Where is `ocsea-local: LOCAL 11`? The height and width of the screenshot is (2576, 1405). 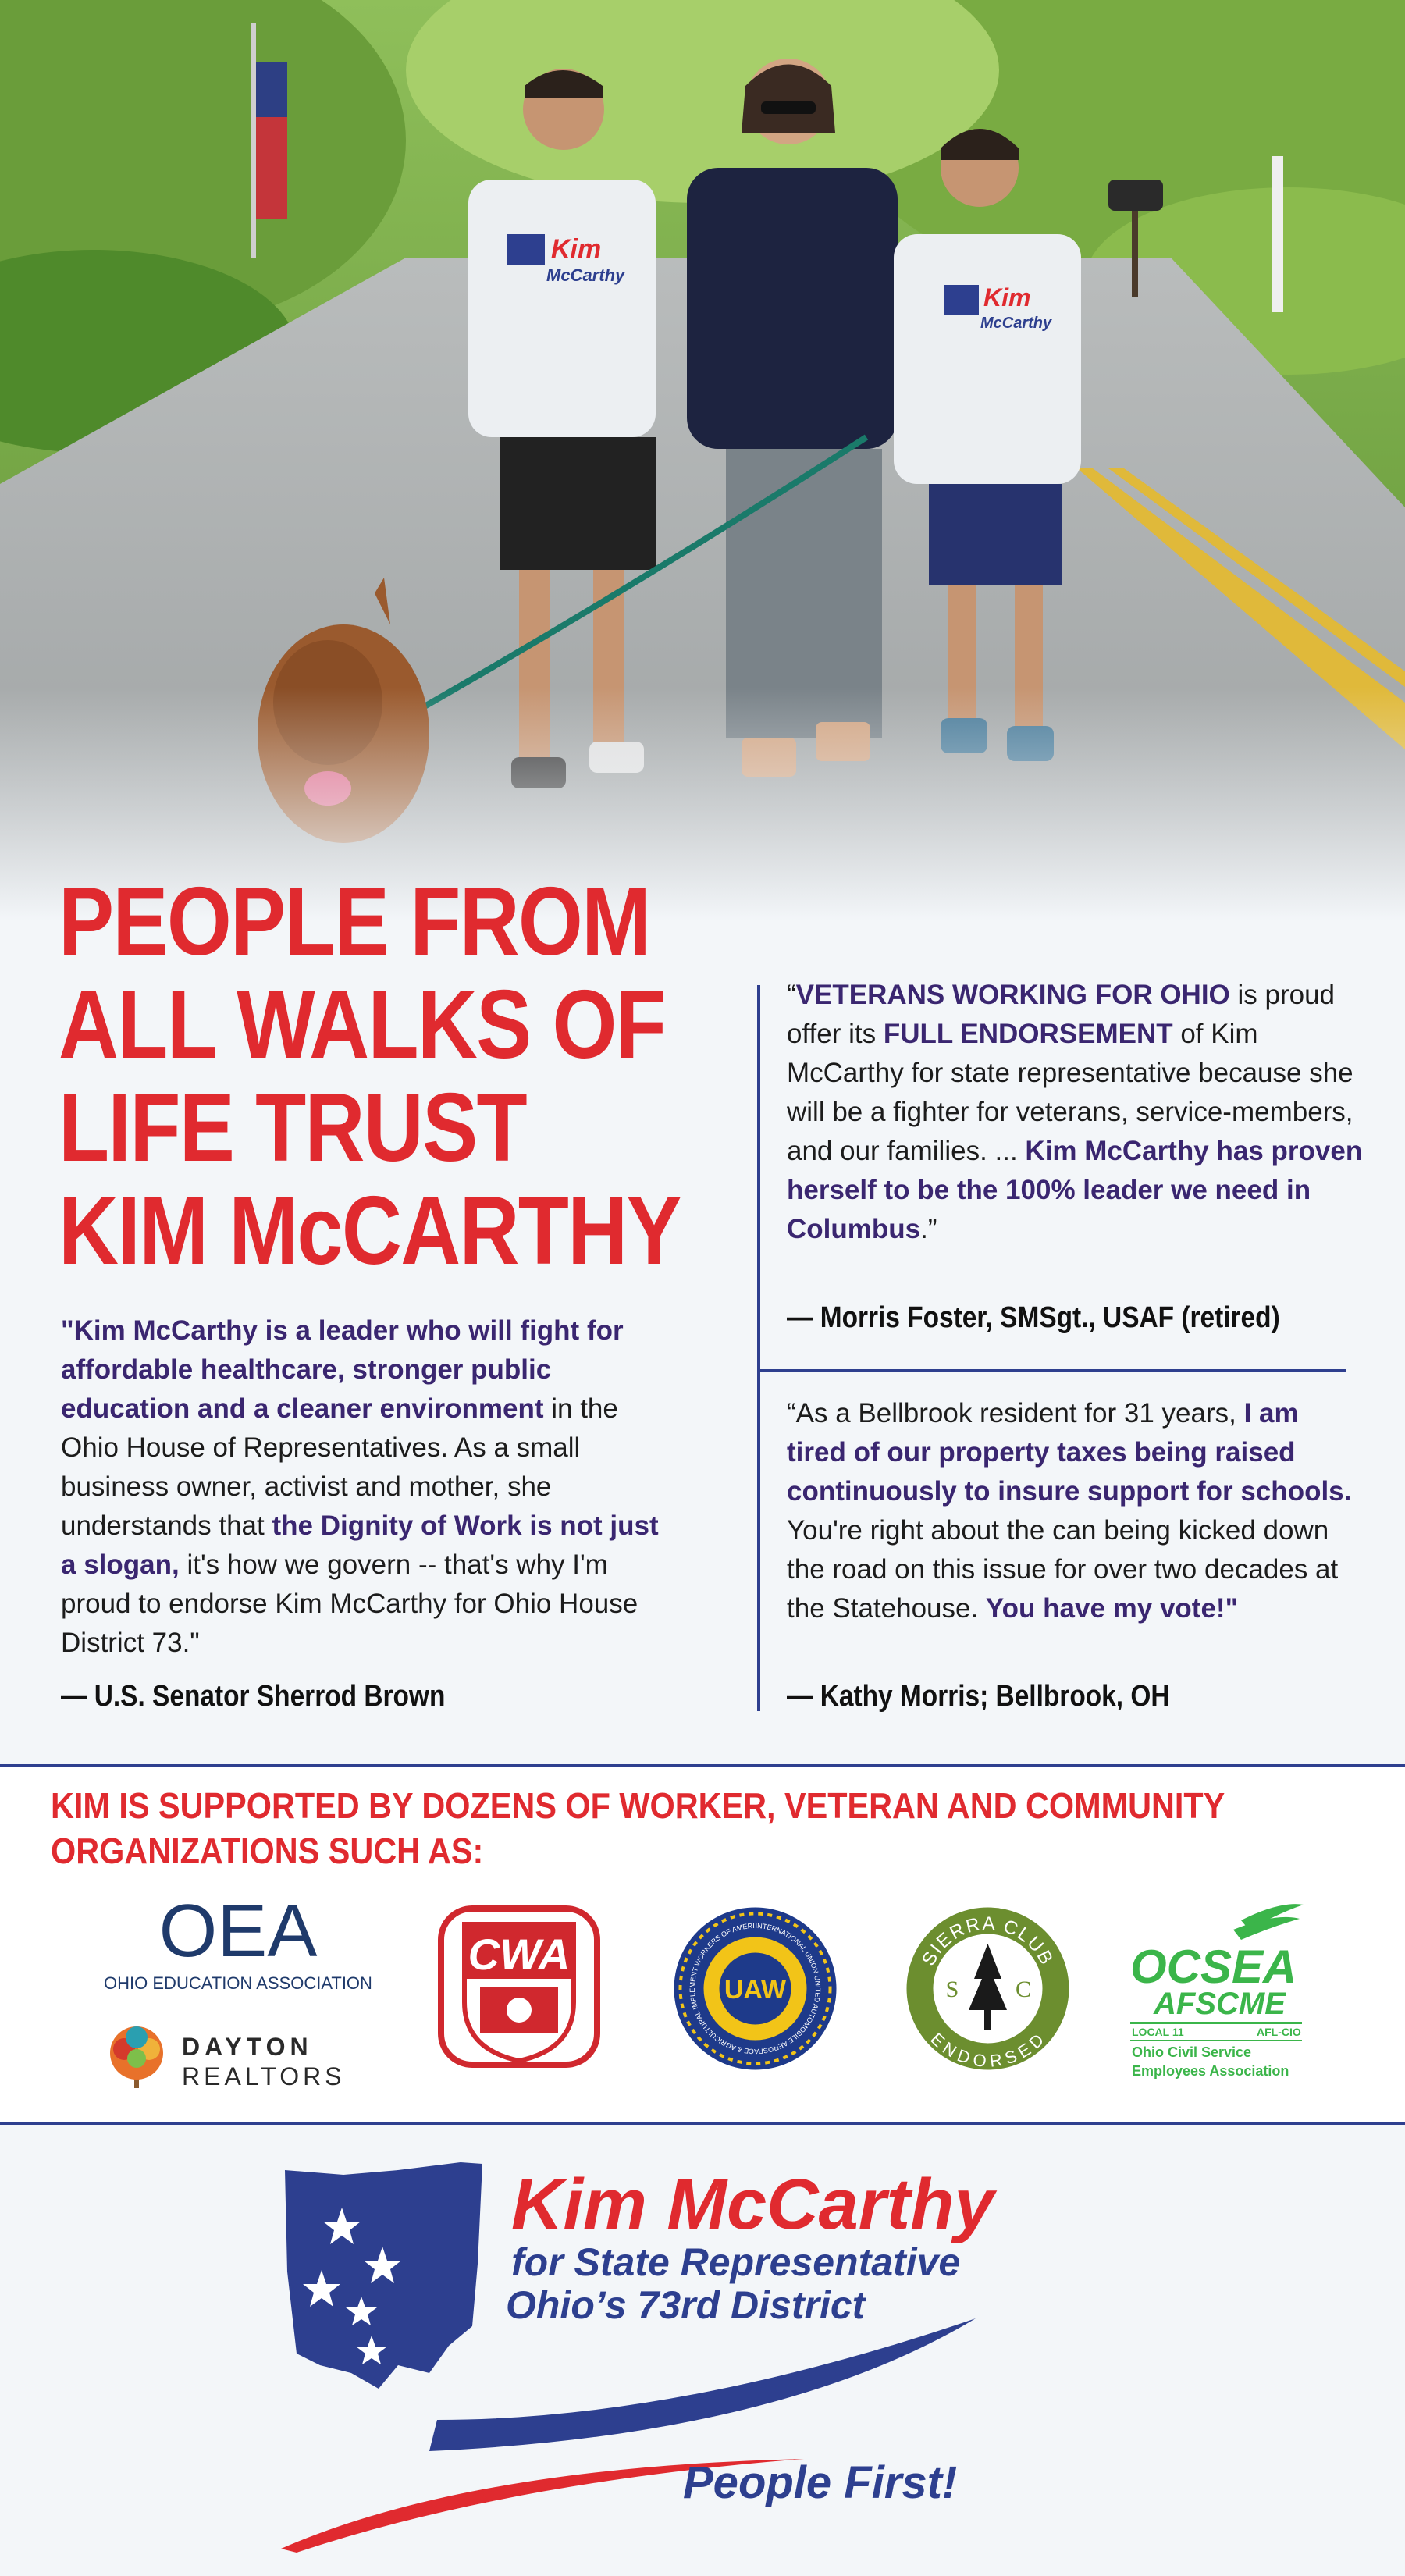 ocsea-local: LOCAL 11 is located at coordinates (1158, 2032).